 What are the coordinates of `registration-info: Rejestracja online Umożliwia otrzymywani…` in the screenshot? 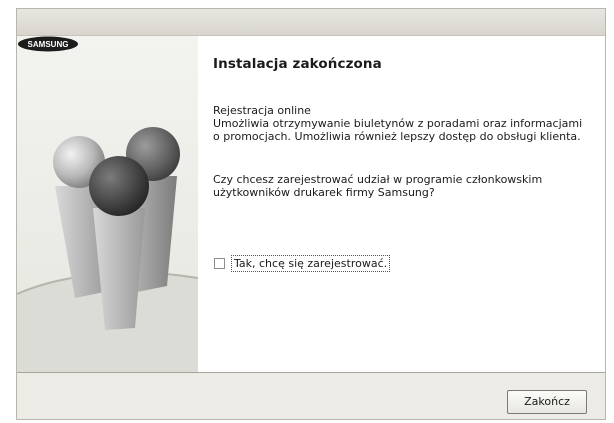 It's located at (400, 123).